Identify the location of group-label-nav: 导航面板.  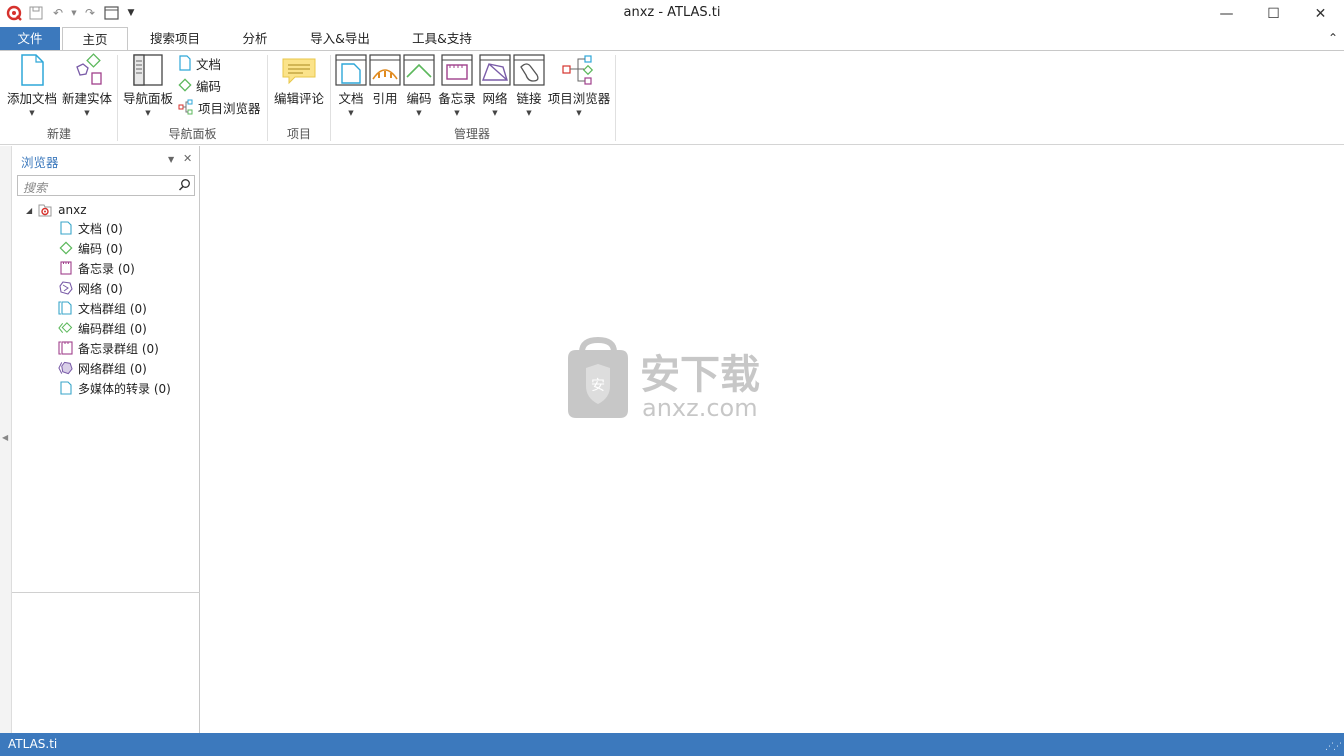
(192, 134).